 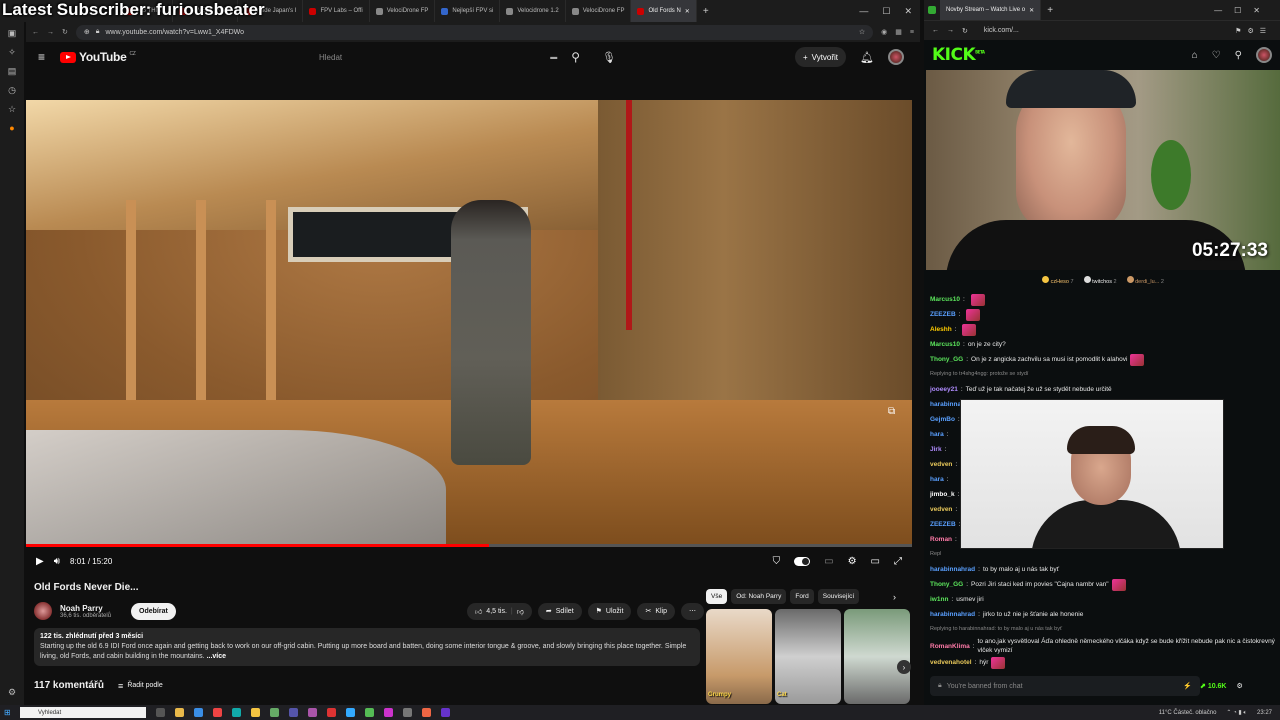 I want to click on windows-start-icon: ⊞, so click(x=7, y=712).